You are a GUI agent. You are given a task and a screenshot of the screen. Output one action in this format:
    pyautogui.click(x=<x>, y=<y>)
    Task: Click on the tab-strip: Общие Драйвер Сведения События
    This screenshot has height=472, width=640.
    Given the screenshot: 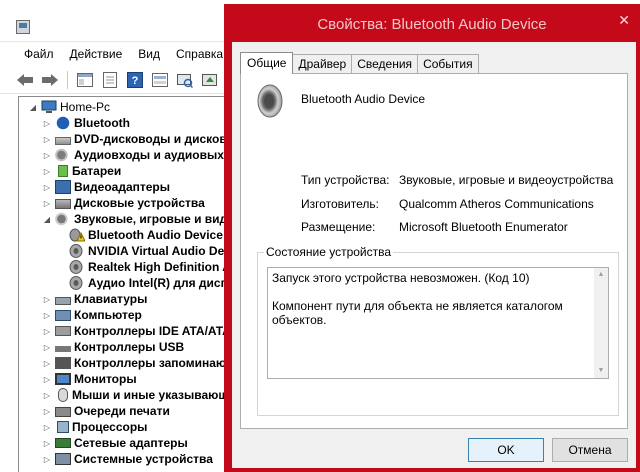 What is the action you would take?
    pyautogui.click(x=359, y=63)
    